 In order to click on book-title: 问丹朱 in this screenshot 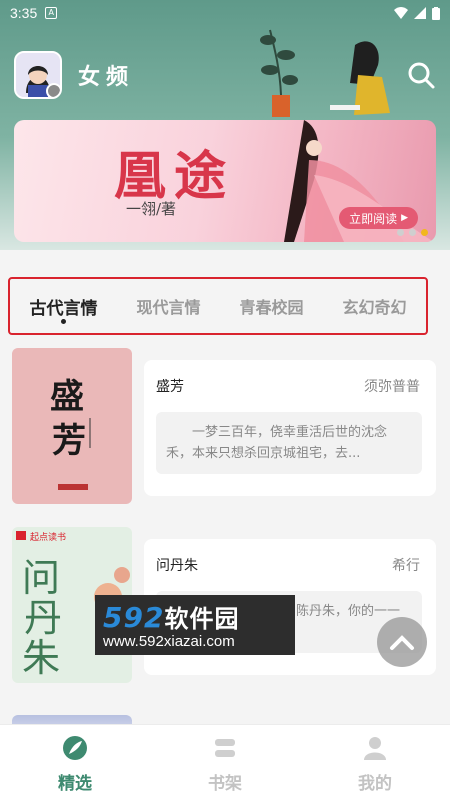, I will do `click(177, 565)`.